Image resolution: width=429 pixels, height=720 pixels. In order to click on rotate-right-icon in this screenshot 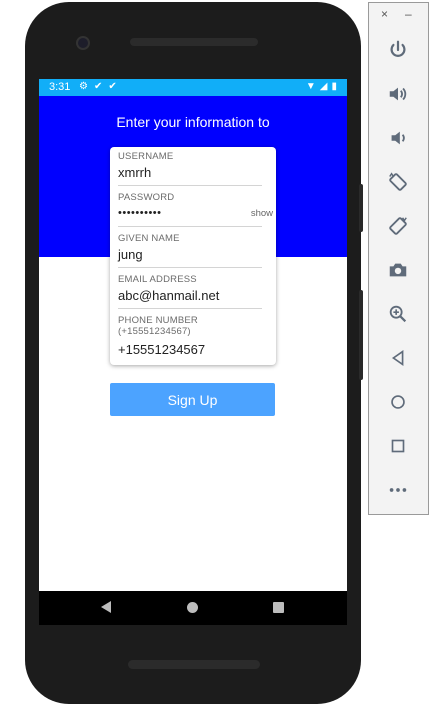, I will do `click(398, 226)`.